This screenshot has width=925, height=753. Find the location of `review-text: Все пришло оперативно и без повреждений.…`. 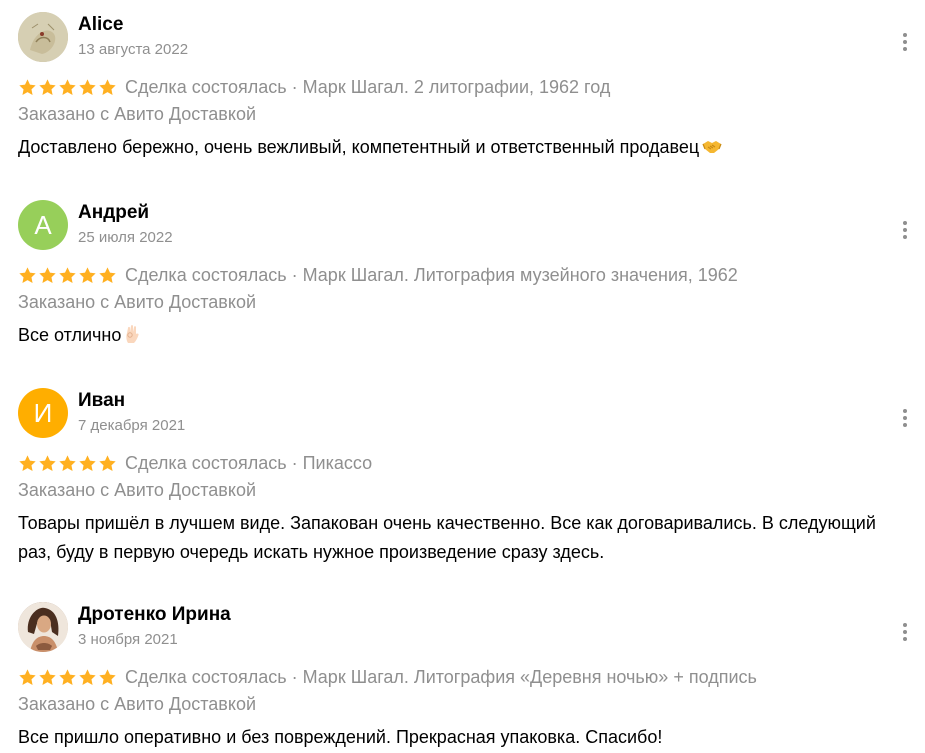

review-text: Все пришло оперативно и без повреждений.… is located at coordinates (448, 737).